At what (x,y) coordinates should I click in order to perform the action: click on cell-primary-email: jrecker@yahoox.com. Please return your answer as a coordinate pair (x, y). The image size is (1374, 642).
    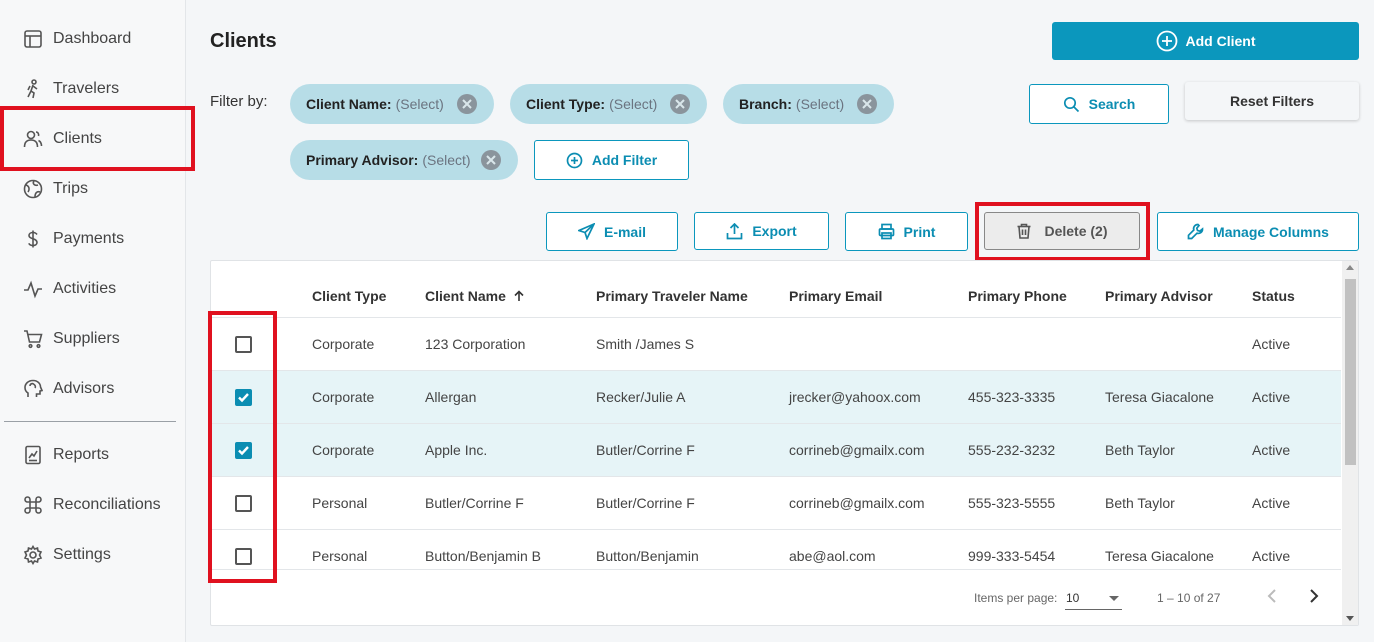
    Looking at the image, I should click on (855, 397).